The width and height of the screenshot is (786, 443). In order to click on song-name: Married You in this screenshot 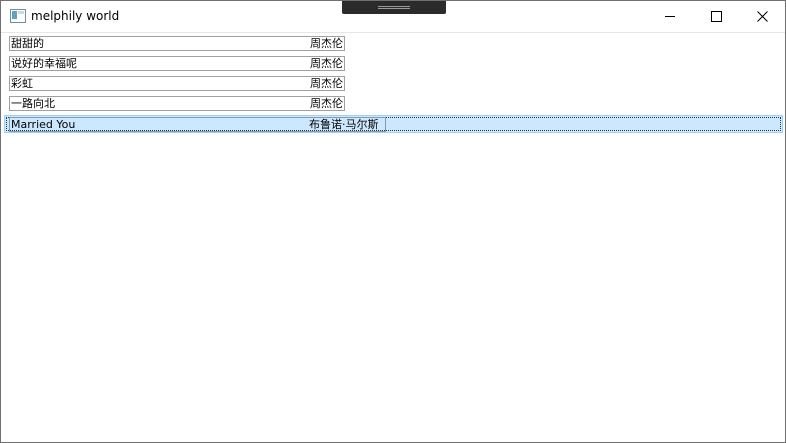, I will do `click(43, 124)`.